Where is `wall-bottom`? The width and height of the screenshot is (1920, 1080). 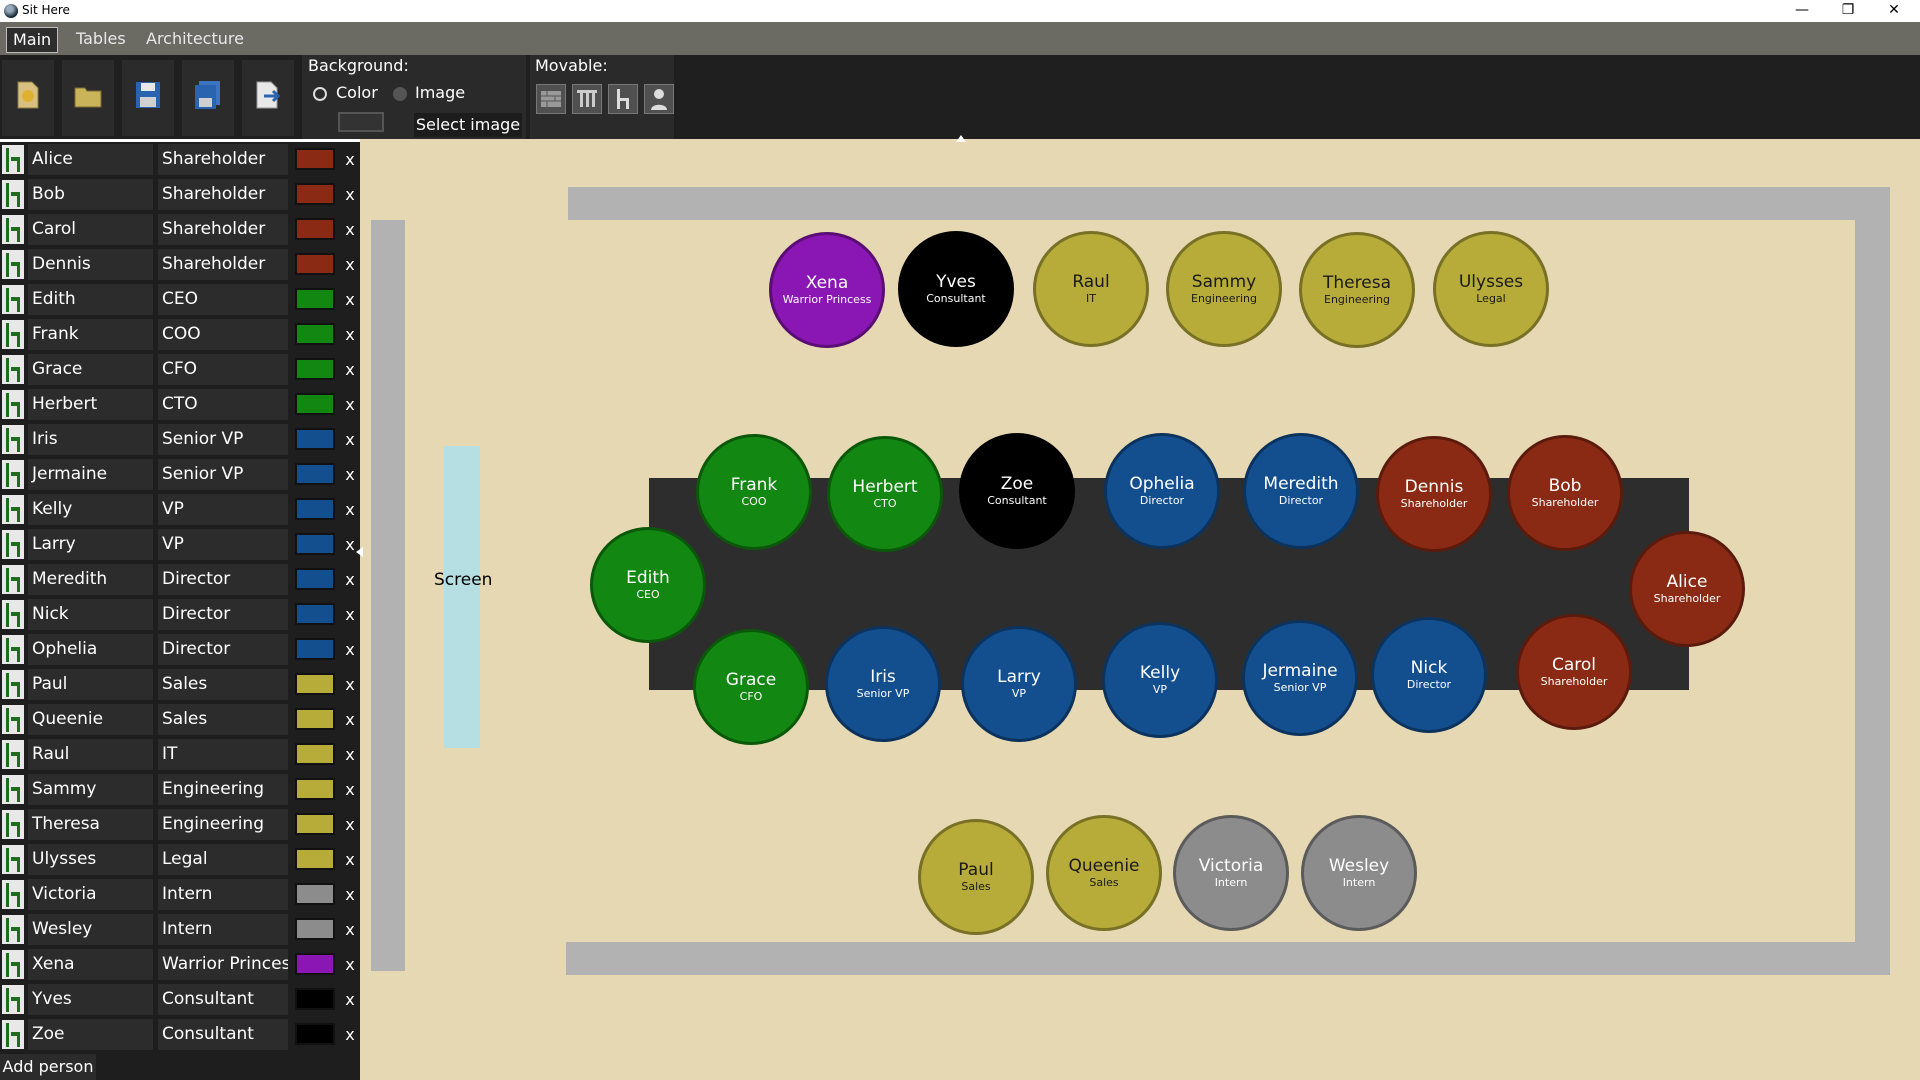
wall-bottom is located at coordinates (1228, 958).